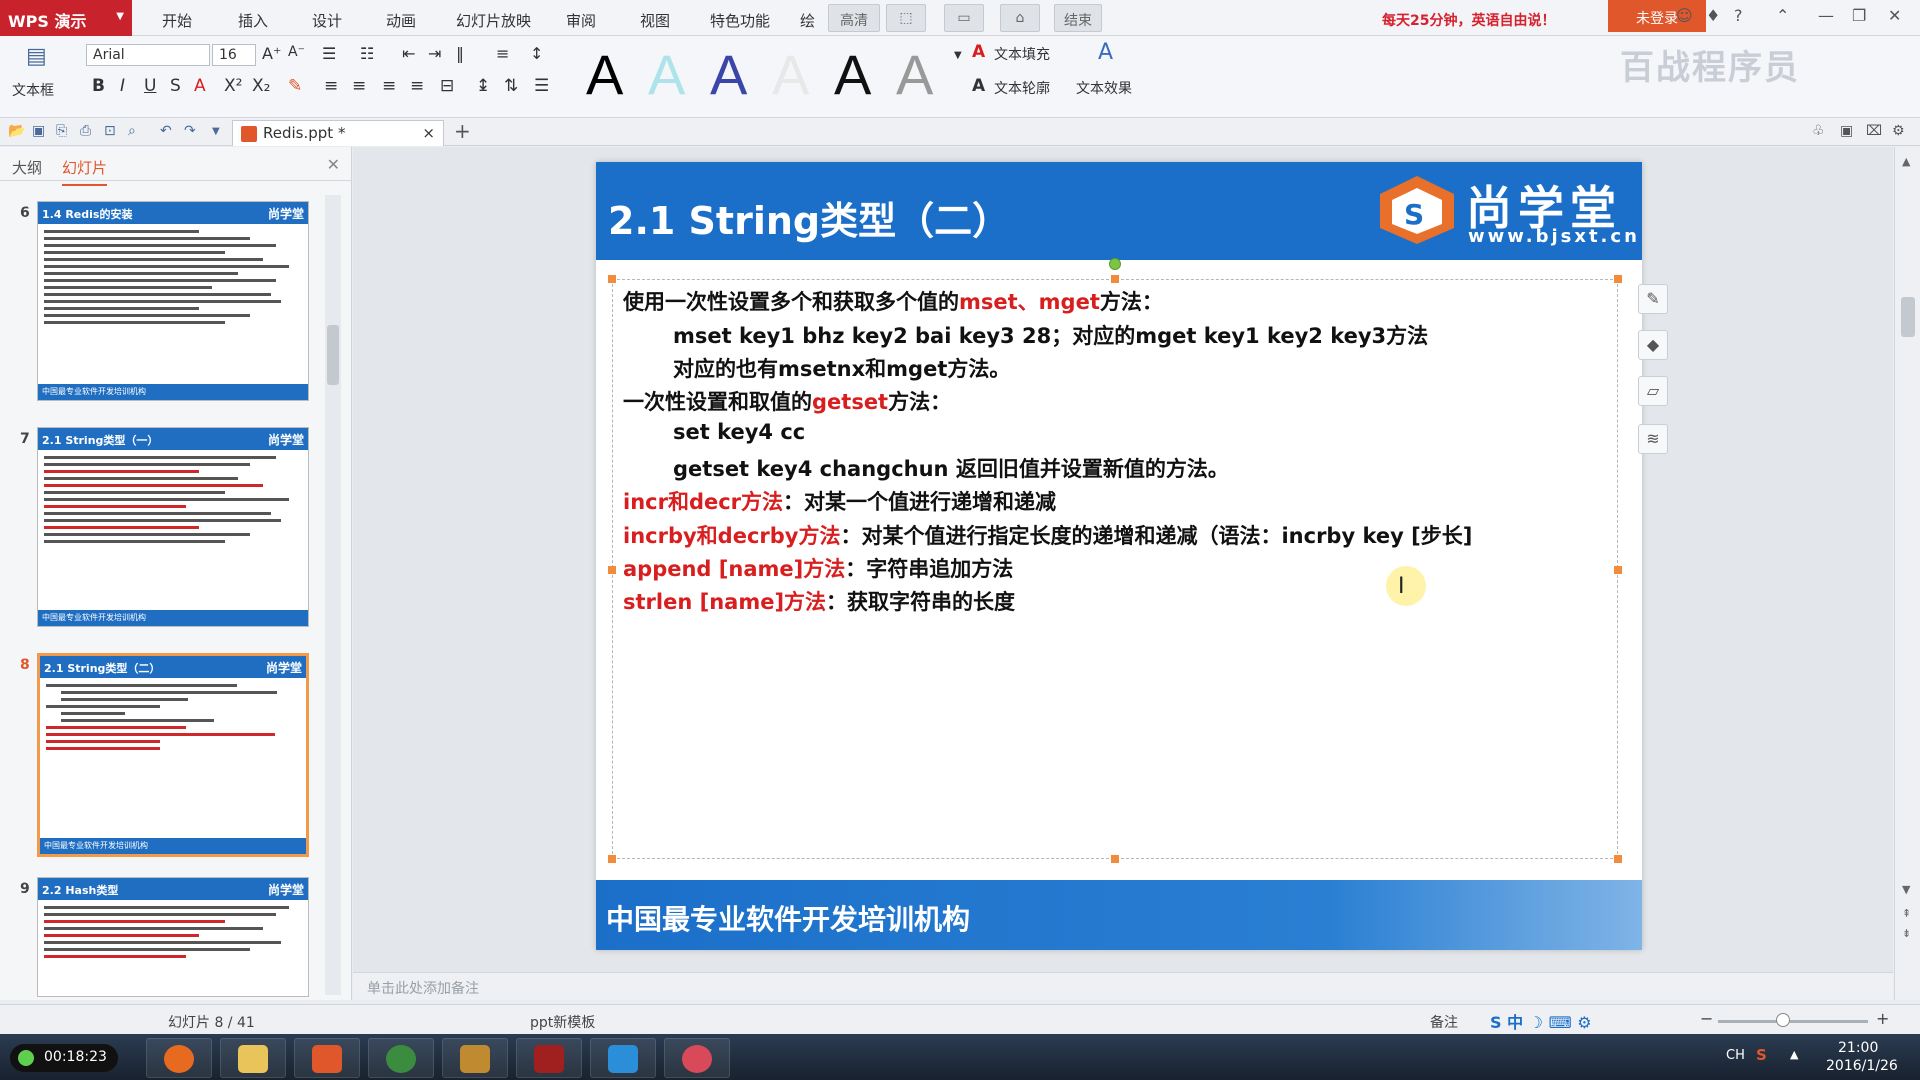  I want to click on text-style-blue: A, so click(728, 74).